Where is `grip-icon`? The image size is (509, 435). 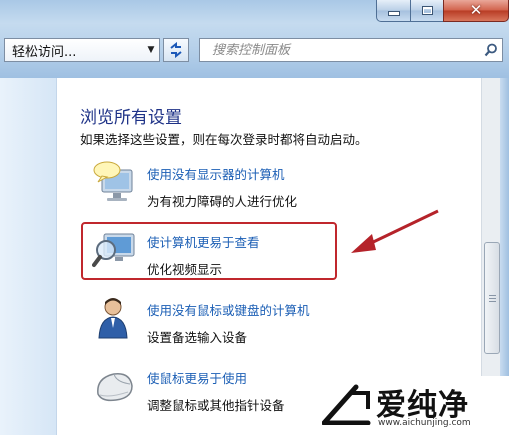
grip-icon is located at coordinates (492, 298).